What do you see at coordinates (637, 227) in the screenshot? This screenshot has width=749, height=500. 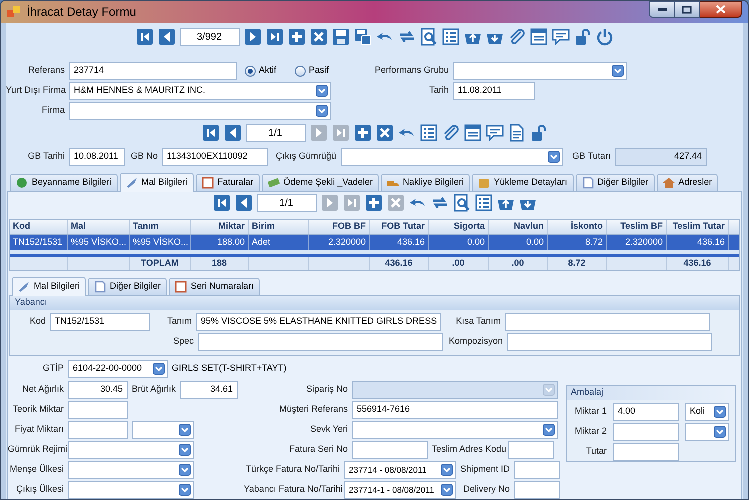 I see `column-header: Teslim BF` at bounding box center [637, 227].